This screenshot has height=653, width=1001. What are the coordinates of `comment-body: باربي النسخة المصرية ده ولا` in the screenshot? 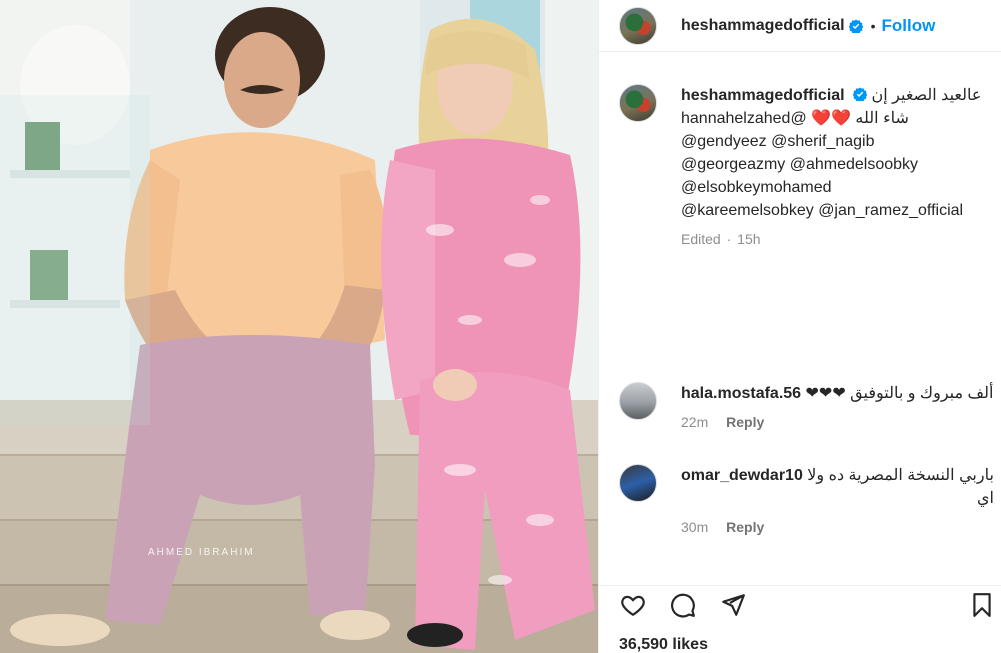 It's located at (900, 475).